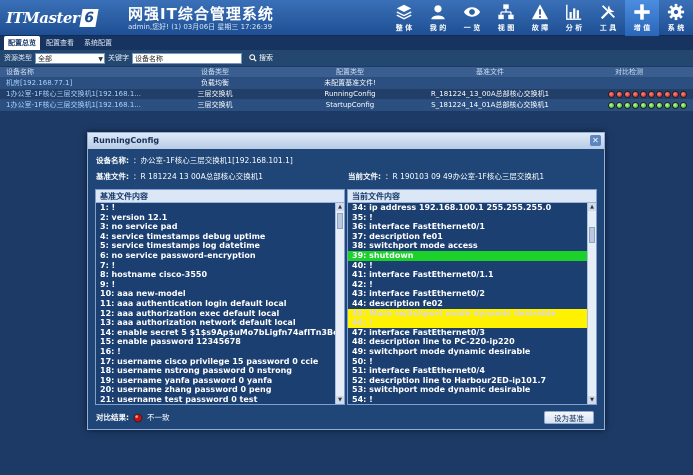 This screenshot has height=475, width=693. Describe the element at coordinates (253, 58) in the screenshot. I see `search-icon` at that location.